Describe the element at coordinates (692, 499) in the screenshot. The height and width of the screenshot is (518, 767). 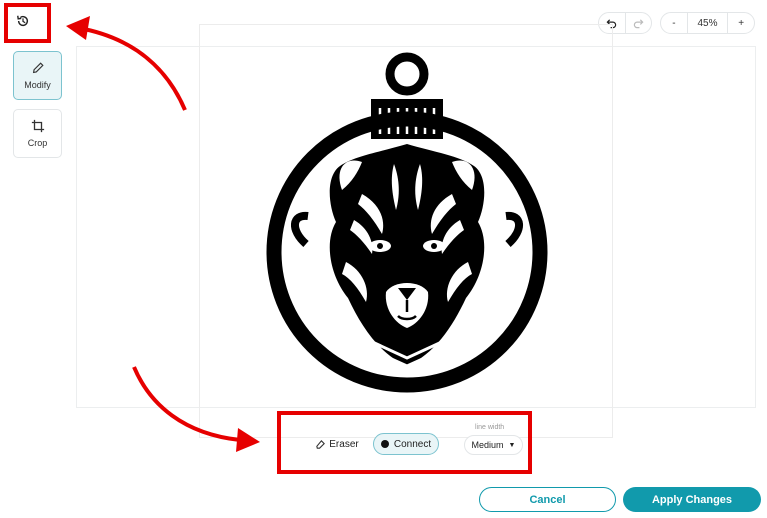
I see `apply-changes-button: Apply Changes` at that location.